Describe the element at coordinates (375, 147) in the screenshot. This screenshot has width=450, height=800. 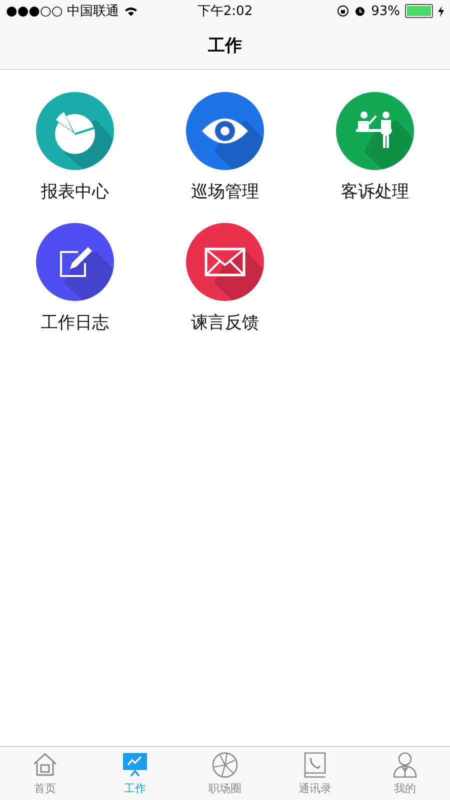
I see `app-tile: 客诉处理` at that location.